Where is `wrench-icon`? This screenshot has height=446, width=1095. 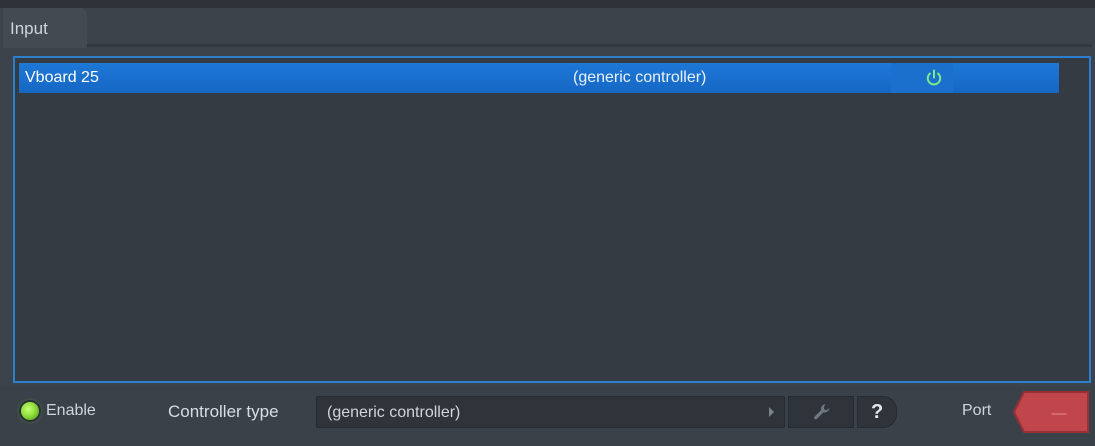
wrench-icon is located at coordinates (822, 412).